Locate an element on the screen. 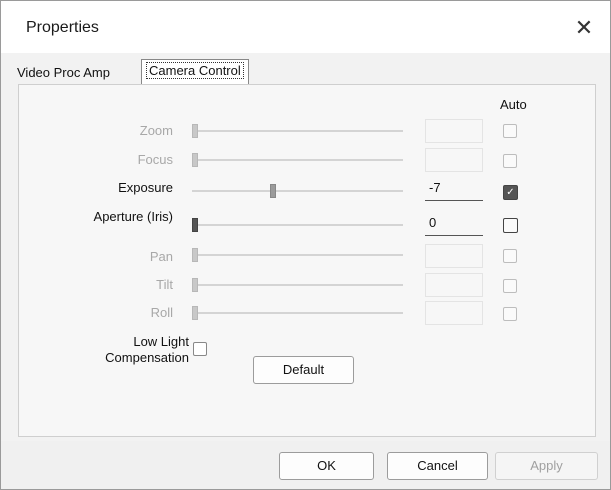  auto-column-header: Auto is located at coordinates (513, 104).